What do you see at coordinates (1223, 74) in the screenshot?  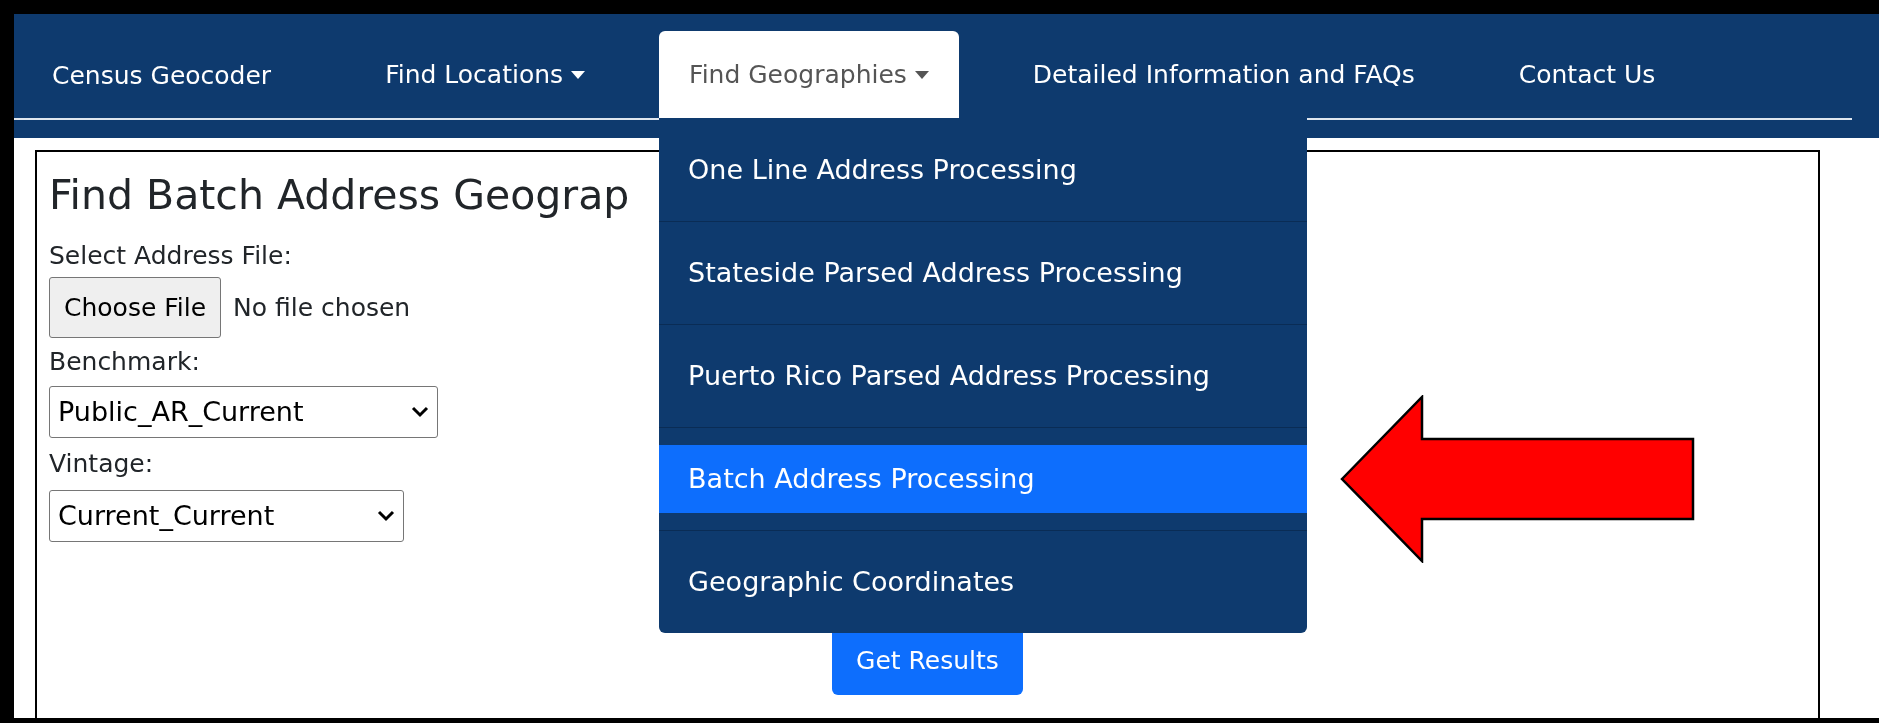 I see `nav-tab: Detailed Information and FAQs` at bounding box center [1223, 74].